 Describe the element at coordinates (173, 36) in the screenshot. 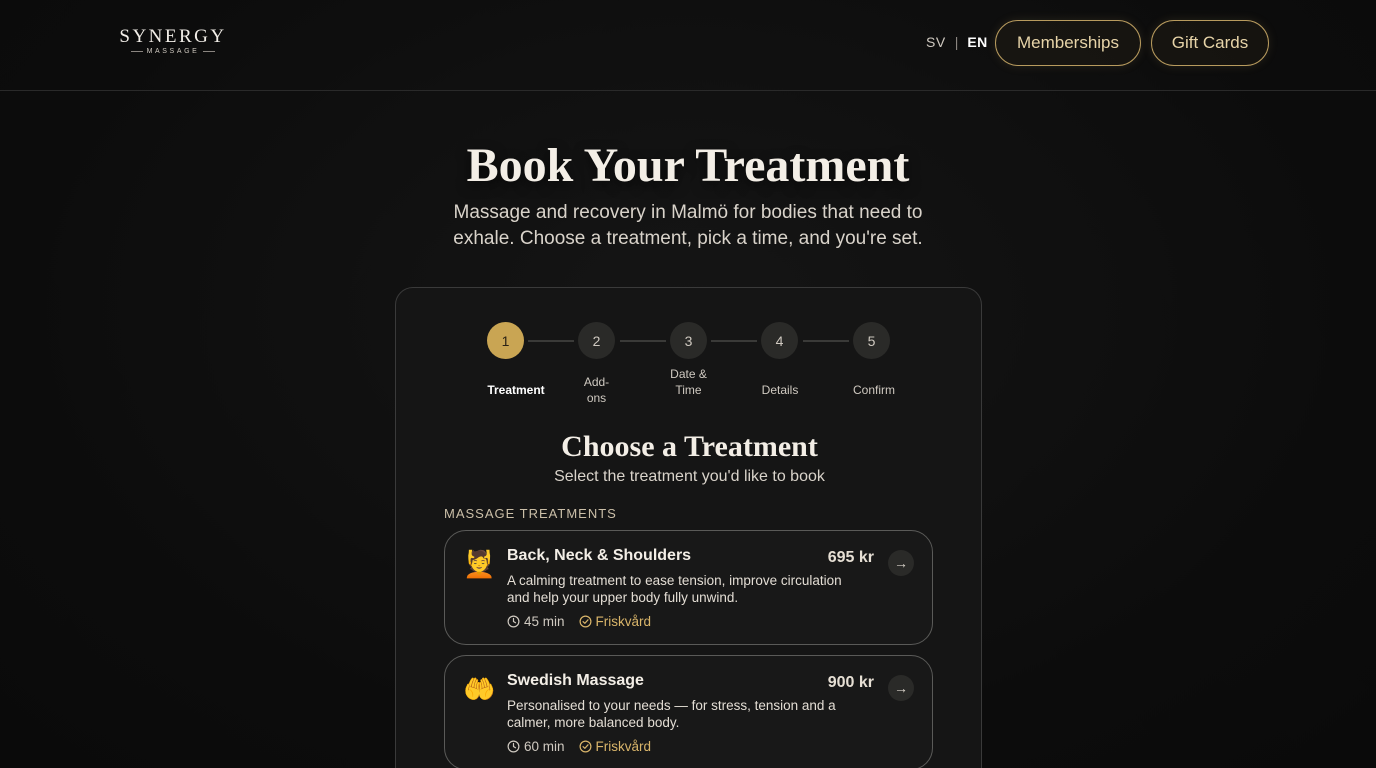

I see `logo-wordmark: SYNERGY` at that location.